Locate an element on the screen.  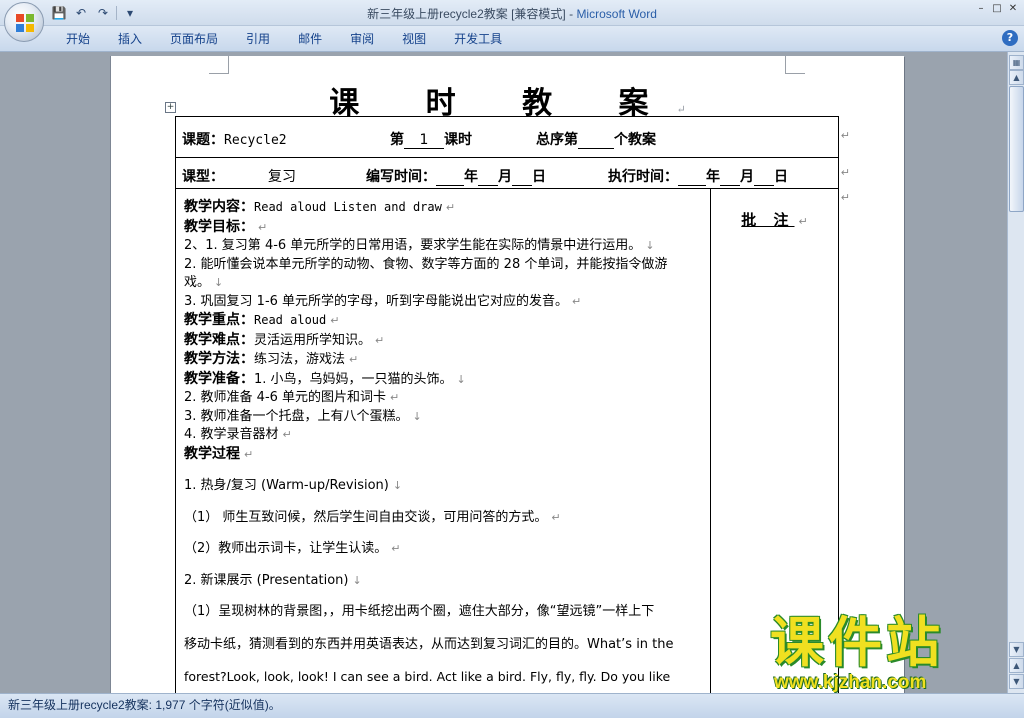
line-objective-3: 3. 巩固复习 1-6 单元所学的字母，听到字母能说出它对应的发音。 ↵ is located at coordinates (447, 302).